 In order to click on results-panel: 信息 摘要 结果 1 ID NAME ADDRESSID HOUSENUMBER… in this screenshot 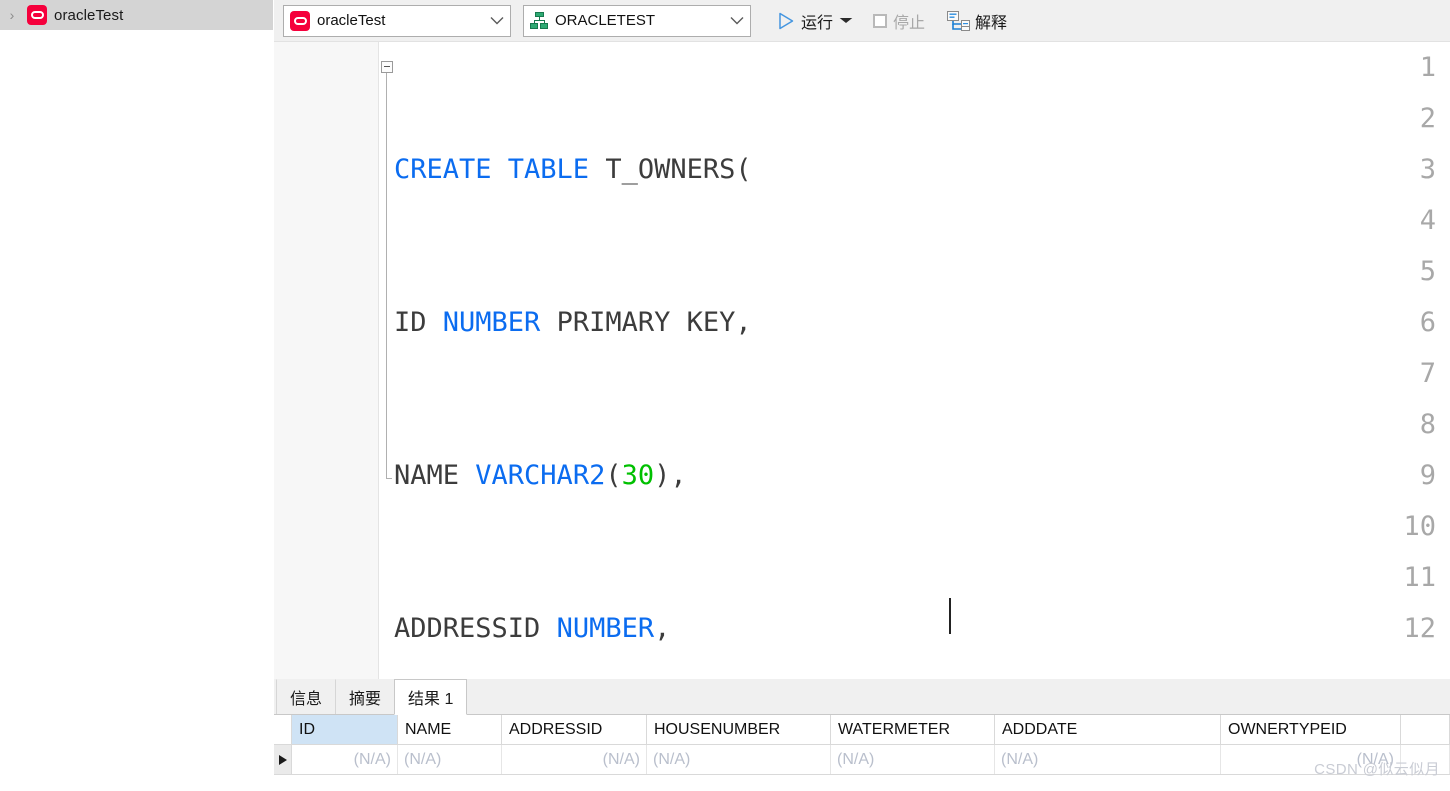, I will do `click(862, 735)`.